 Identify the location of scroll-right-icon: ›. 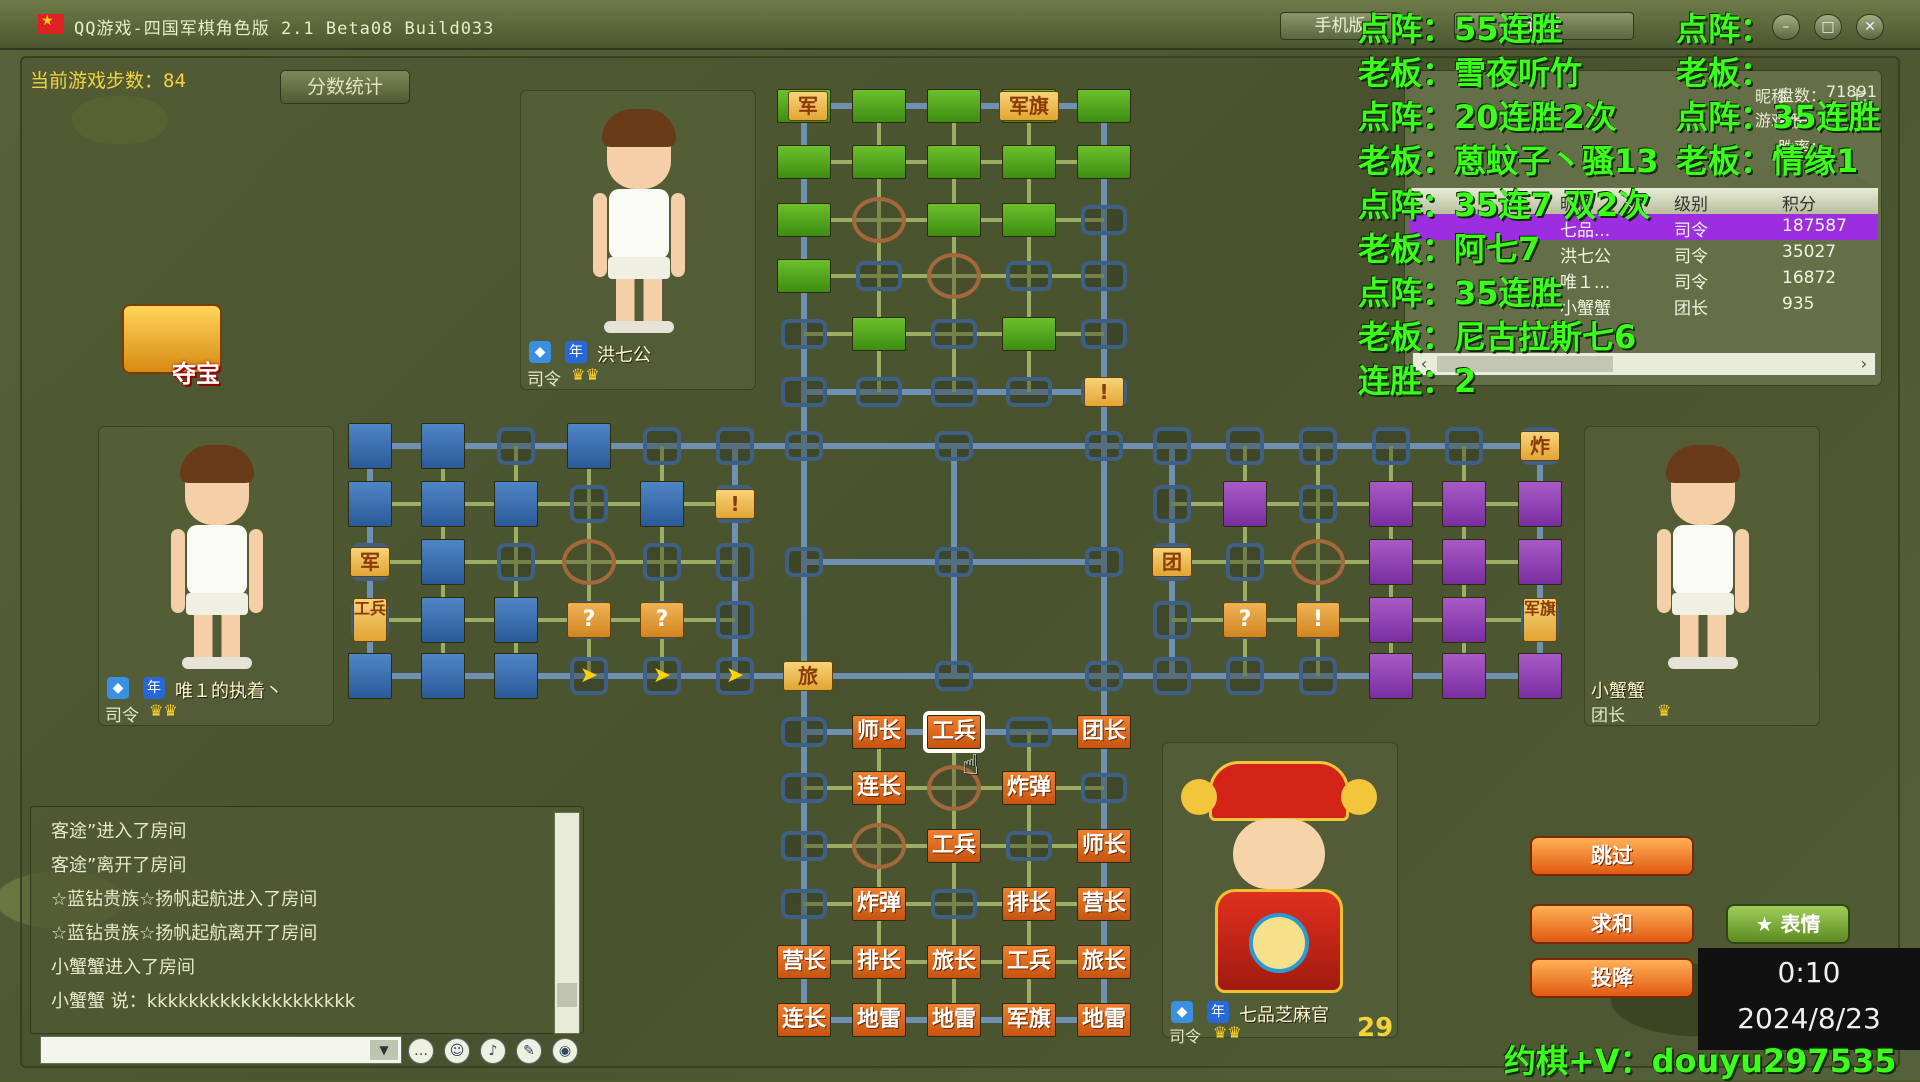
(1864, 364).